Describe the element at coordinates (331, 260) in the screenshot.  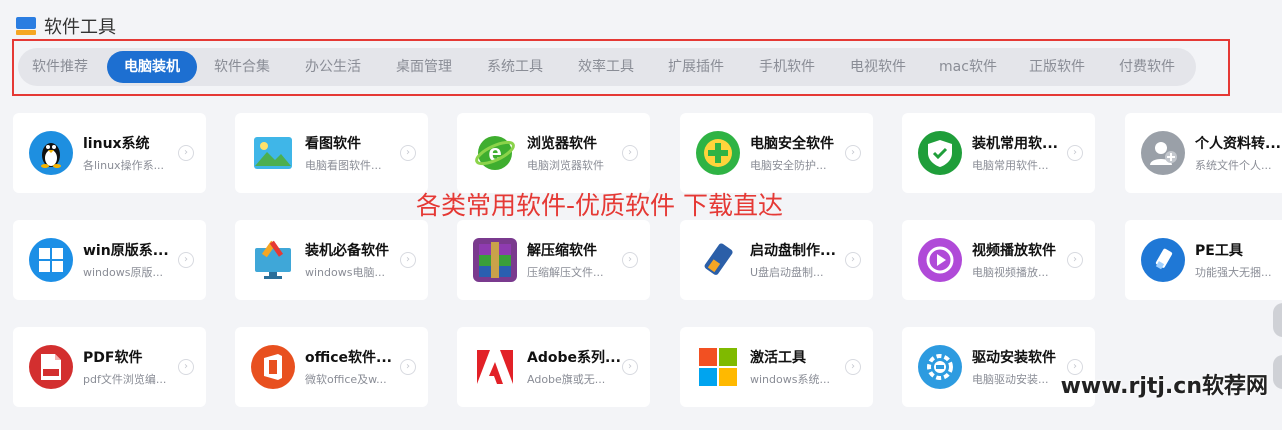
I see `software-card-essential-setup: 装机必备软件 windows电脑... ›` at that location.